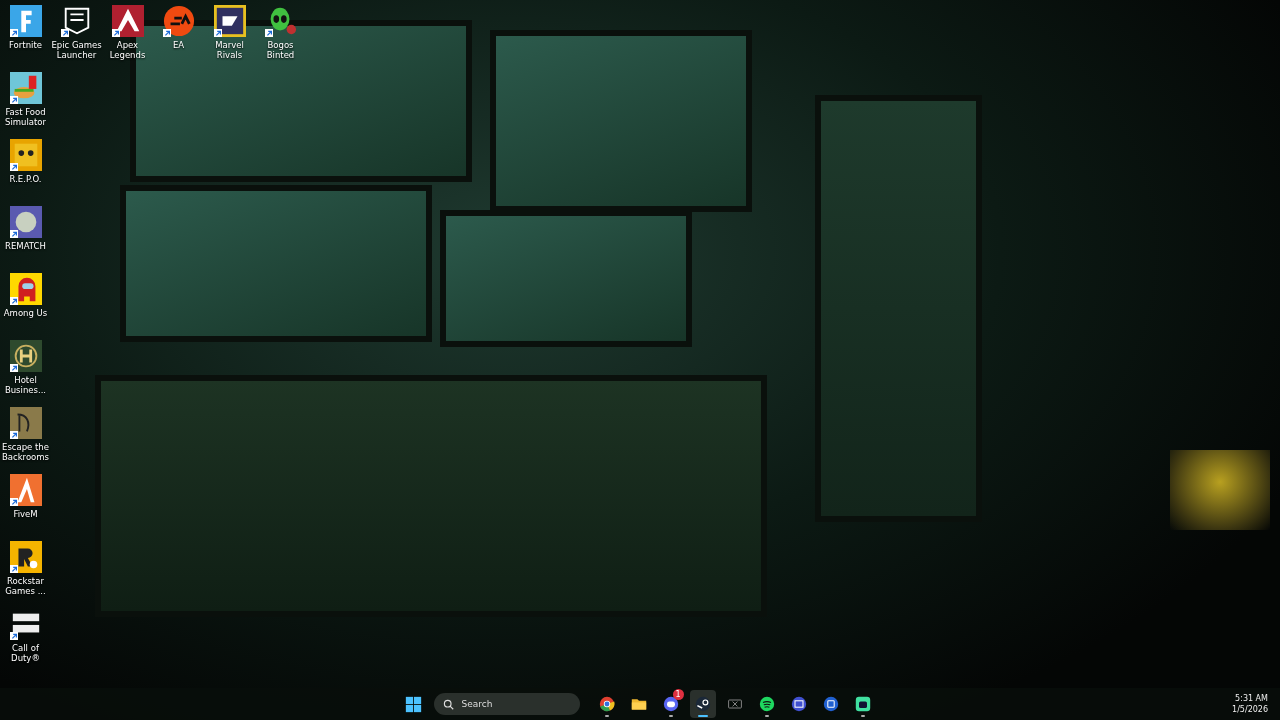 The width and height of the screenshot is (1280, 720). Describe the element at coordinates (25, 452) in the screenshot. I see `shortcut-label: Escape the Backrooms` at that location.